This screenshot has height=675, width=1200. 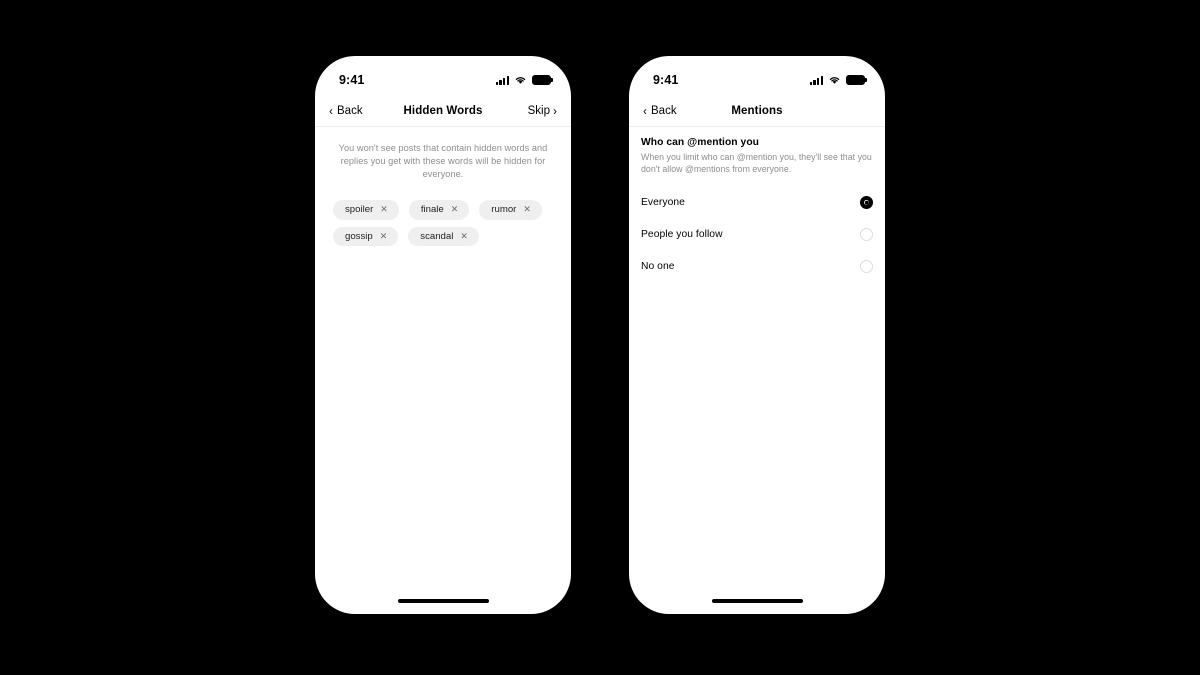 I want to click on option-label: No one, so click(x=658, y=267).